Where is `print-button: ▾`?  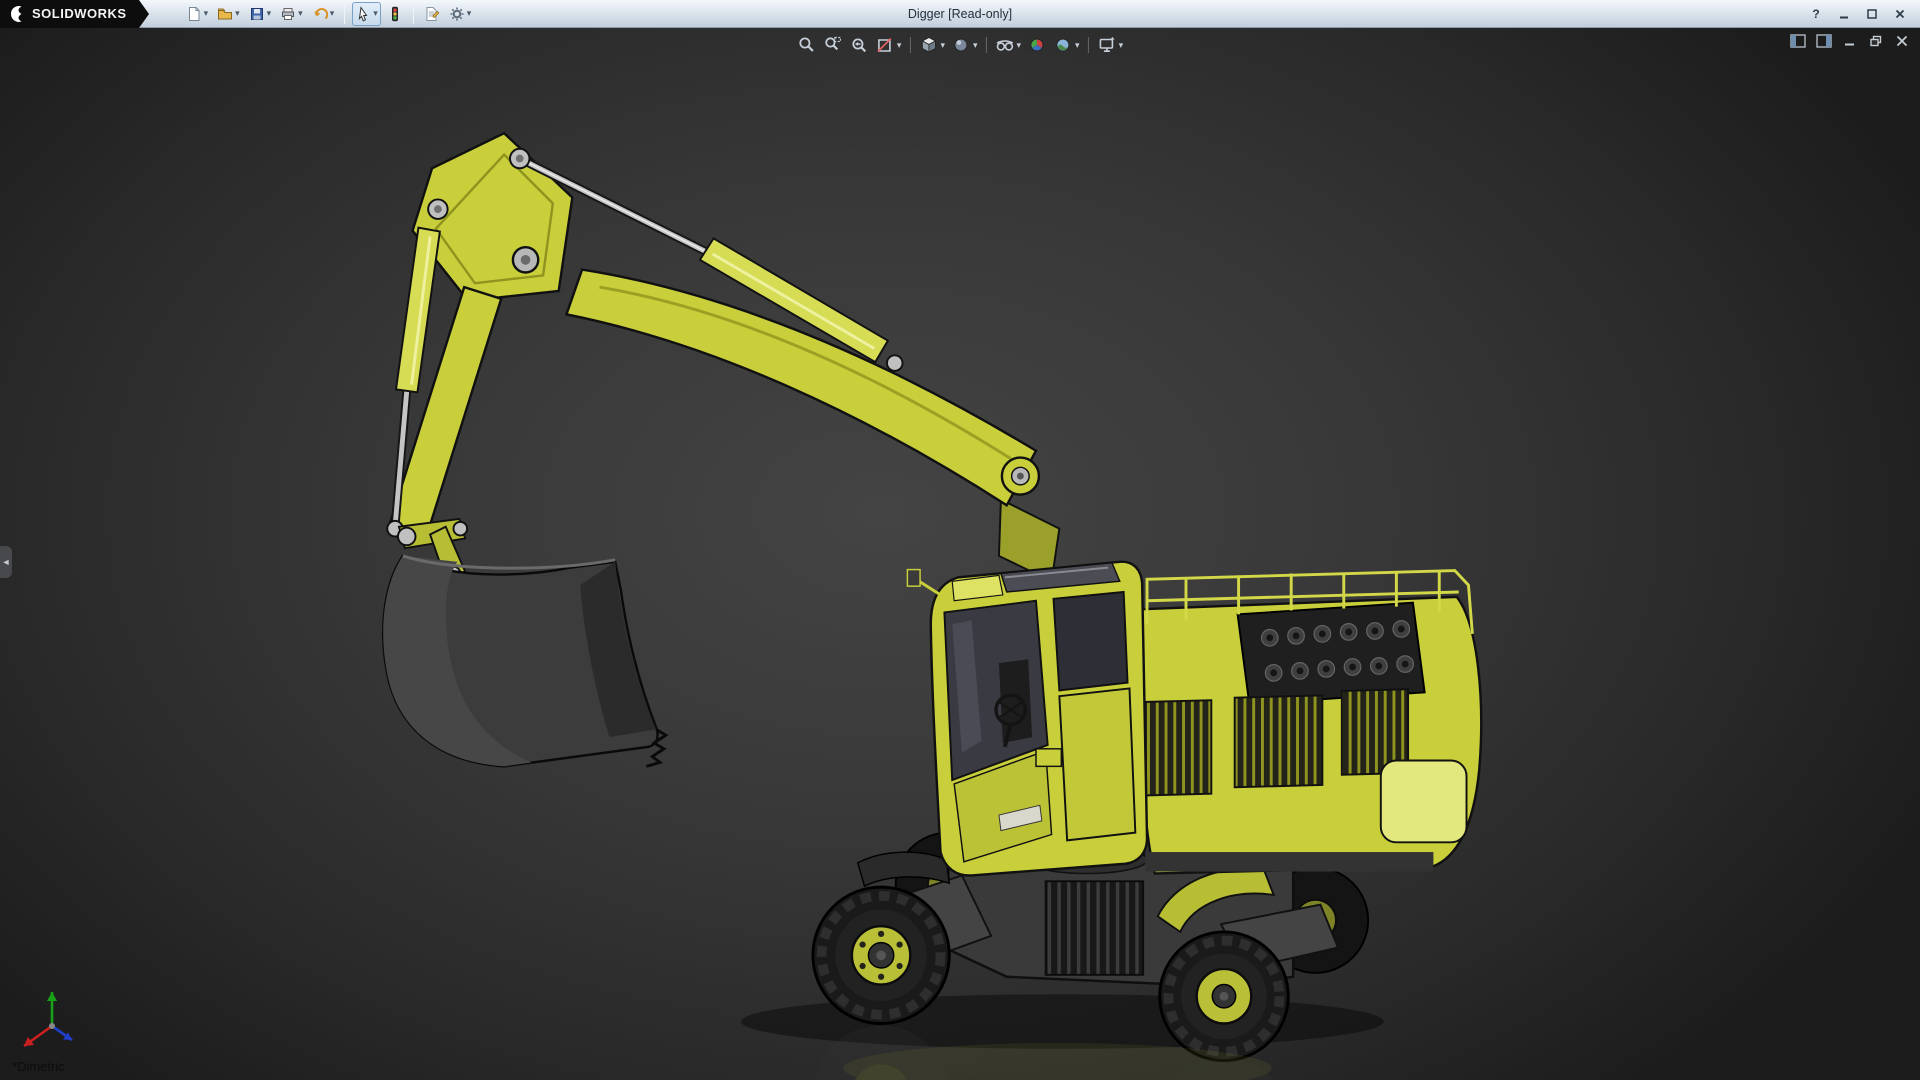 print-button: ▾ is located at coordinates (291, 14).